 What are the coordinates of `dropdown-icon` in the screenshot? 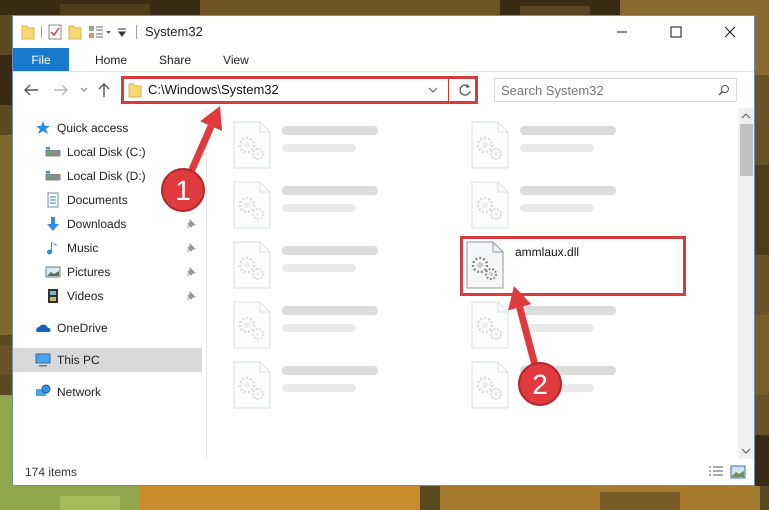 It's located at (433, 90).